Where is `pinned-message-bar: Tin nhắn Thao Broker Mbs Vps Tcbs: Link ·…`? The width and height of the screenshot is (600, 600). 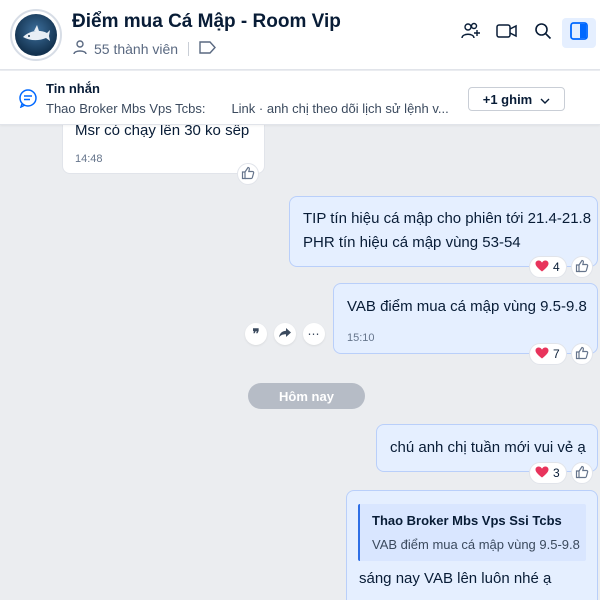 pinned-message-bar: Tin nhắn Thao Broker Mbs Vps Tcbs: Link ·… is located at coordinates (300, 98).